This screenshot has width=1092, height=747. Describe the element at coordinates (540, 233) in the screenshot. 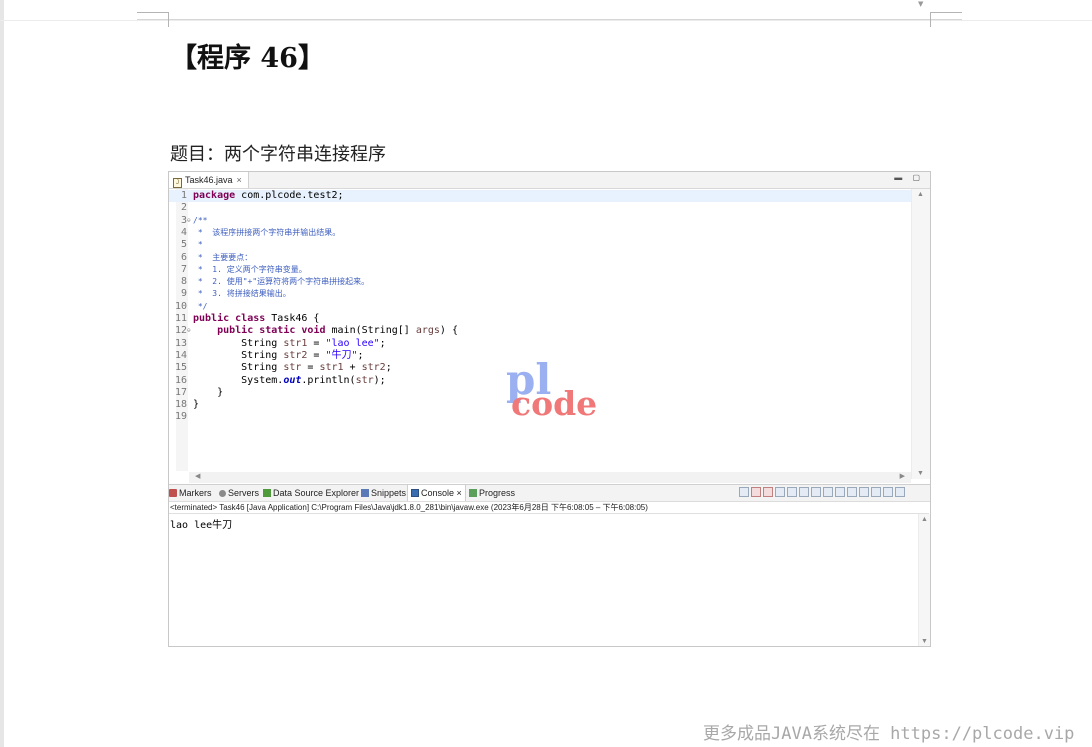

I see `code-line: 4 * 该程序拼接两个字符串并输出结果。` at that location.